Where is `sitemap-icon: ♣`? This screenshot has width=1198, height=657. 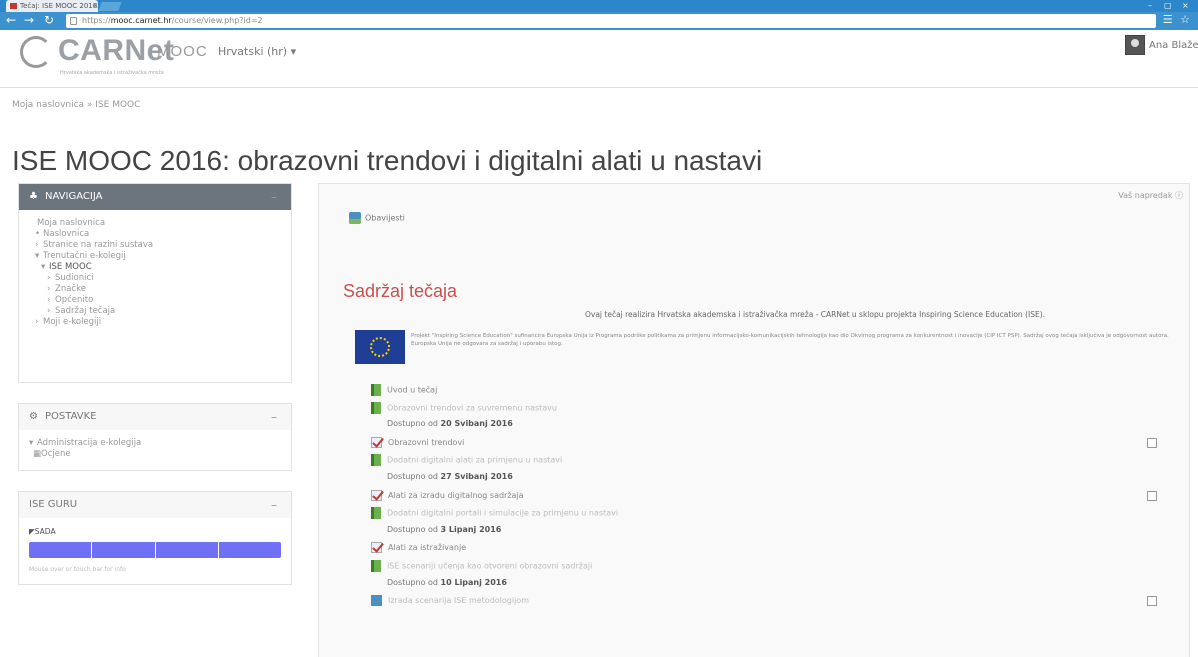 sitemap-icon: ♣ is located at coordinates (33, 196).